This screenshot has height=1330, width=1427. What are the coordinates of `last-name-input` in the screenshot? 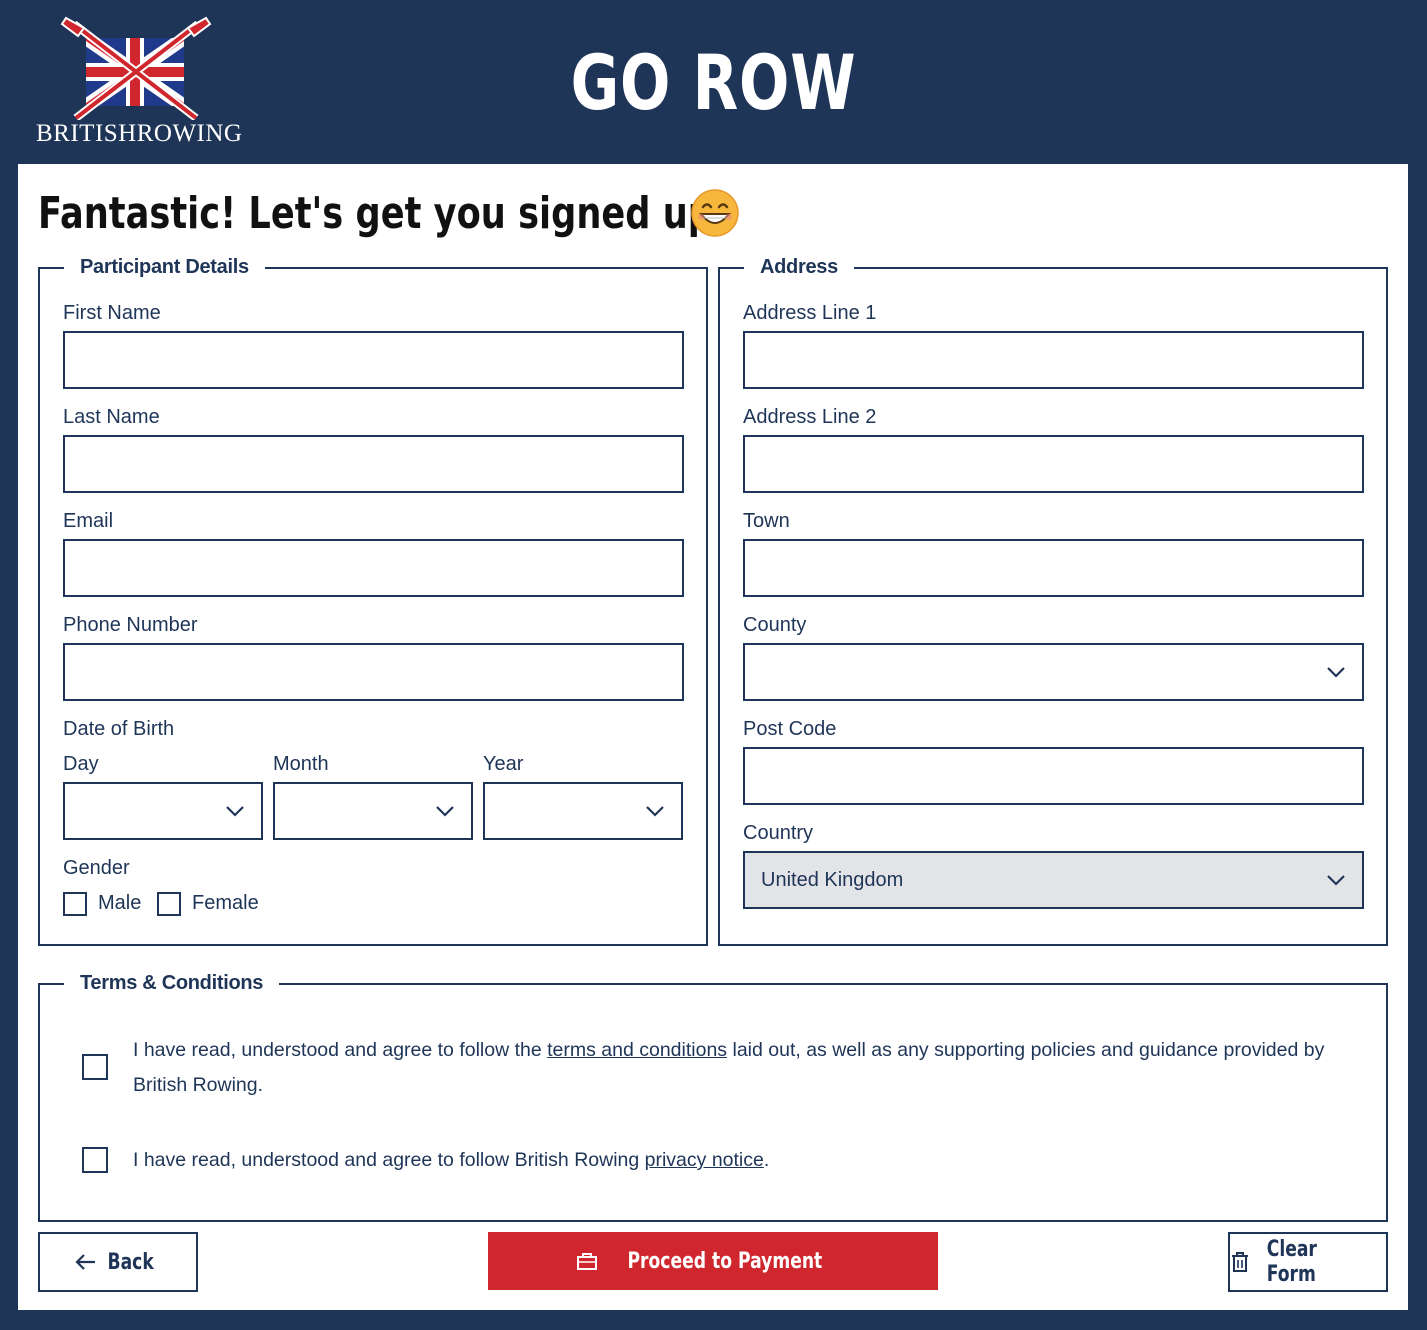 It's located at (373, 464).